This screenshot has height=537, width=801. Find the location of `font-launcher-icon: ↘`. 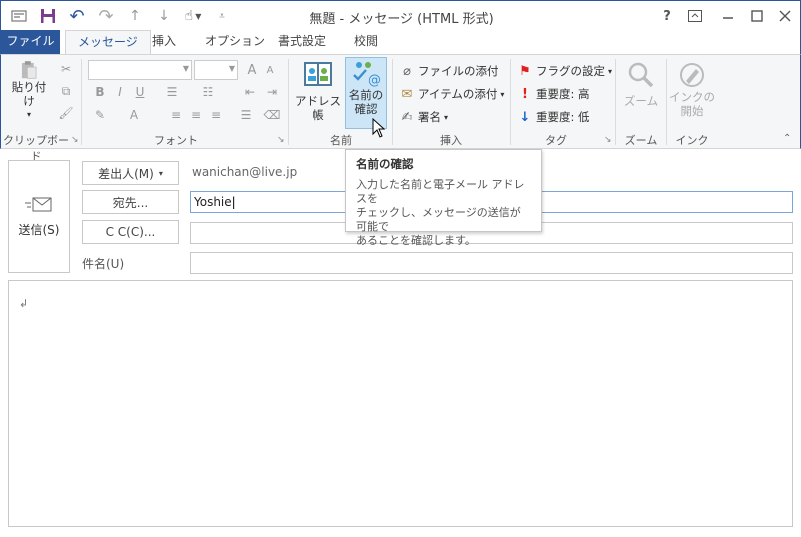

font-launcher-icon: ↘ is located at coordinates (281, 140).